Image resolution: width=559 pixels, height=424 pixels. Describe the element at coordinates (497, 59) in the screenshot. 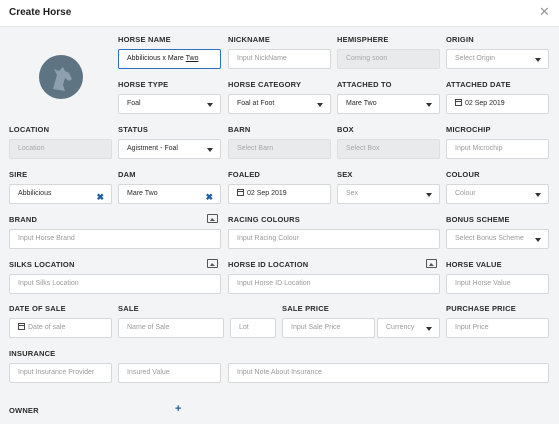

I see `origin-select: Select Origin` at that location.